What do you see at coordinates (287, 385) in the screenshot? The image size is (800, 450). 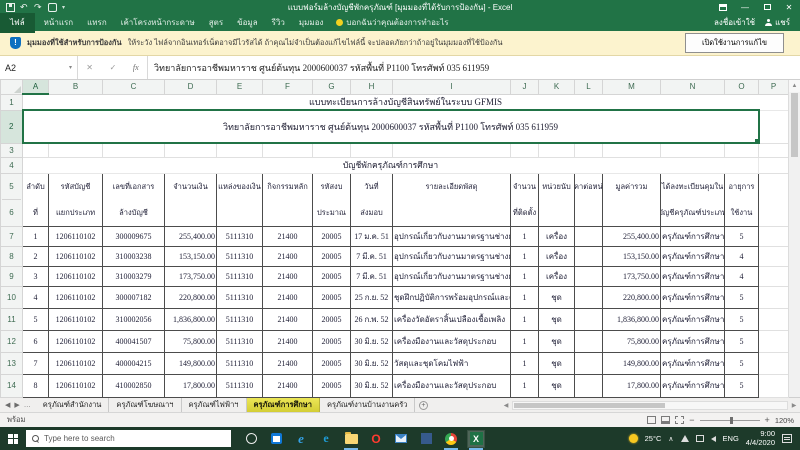 I see `cell-r14-c5: 21400` at bounding box center [287, 385].